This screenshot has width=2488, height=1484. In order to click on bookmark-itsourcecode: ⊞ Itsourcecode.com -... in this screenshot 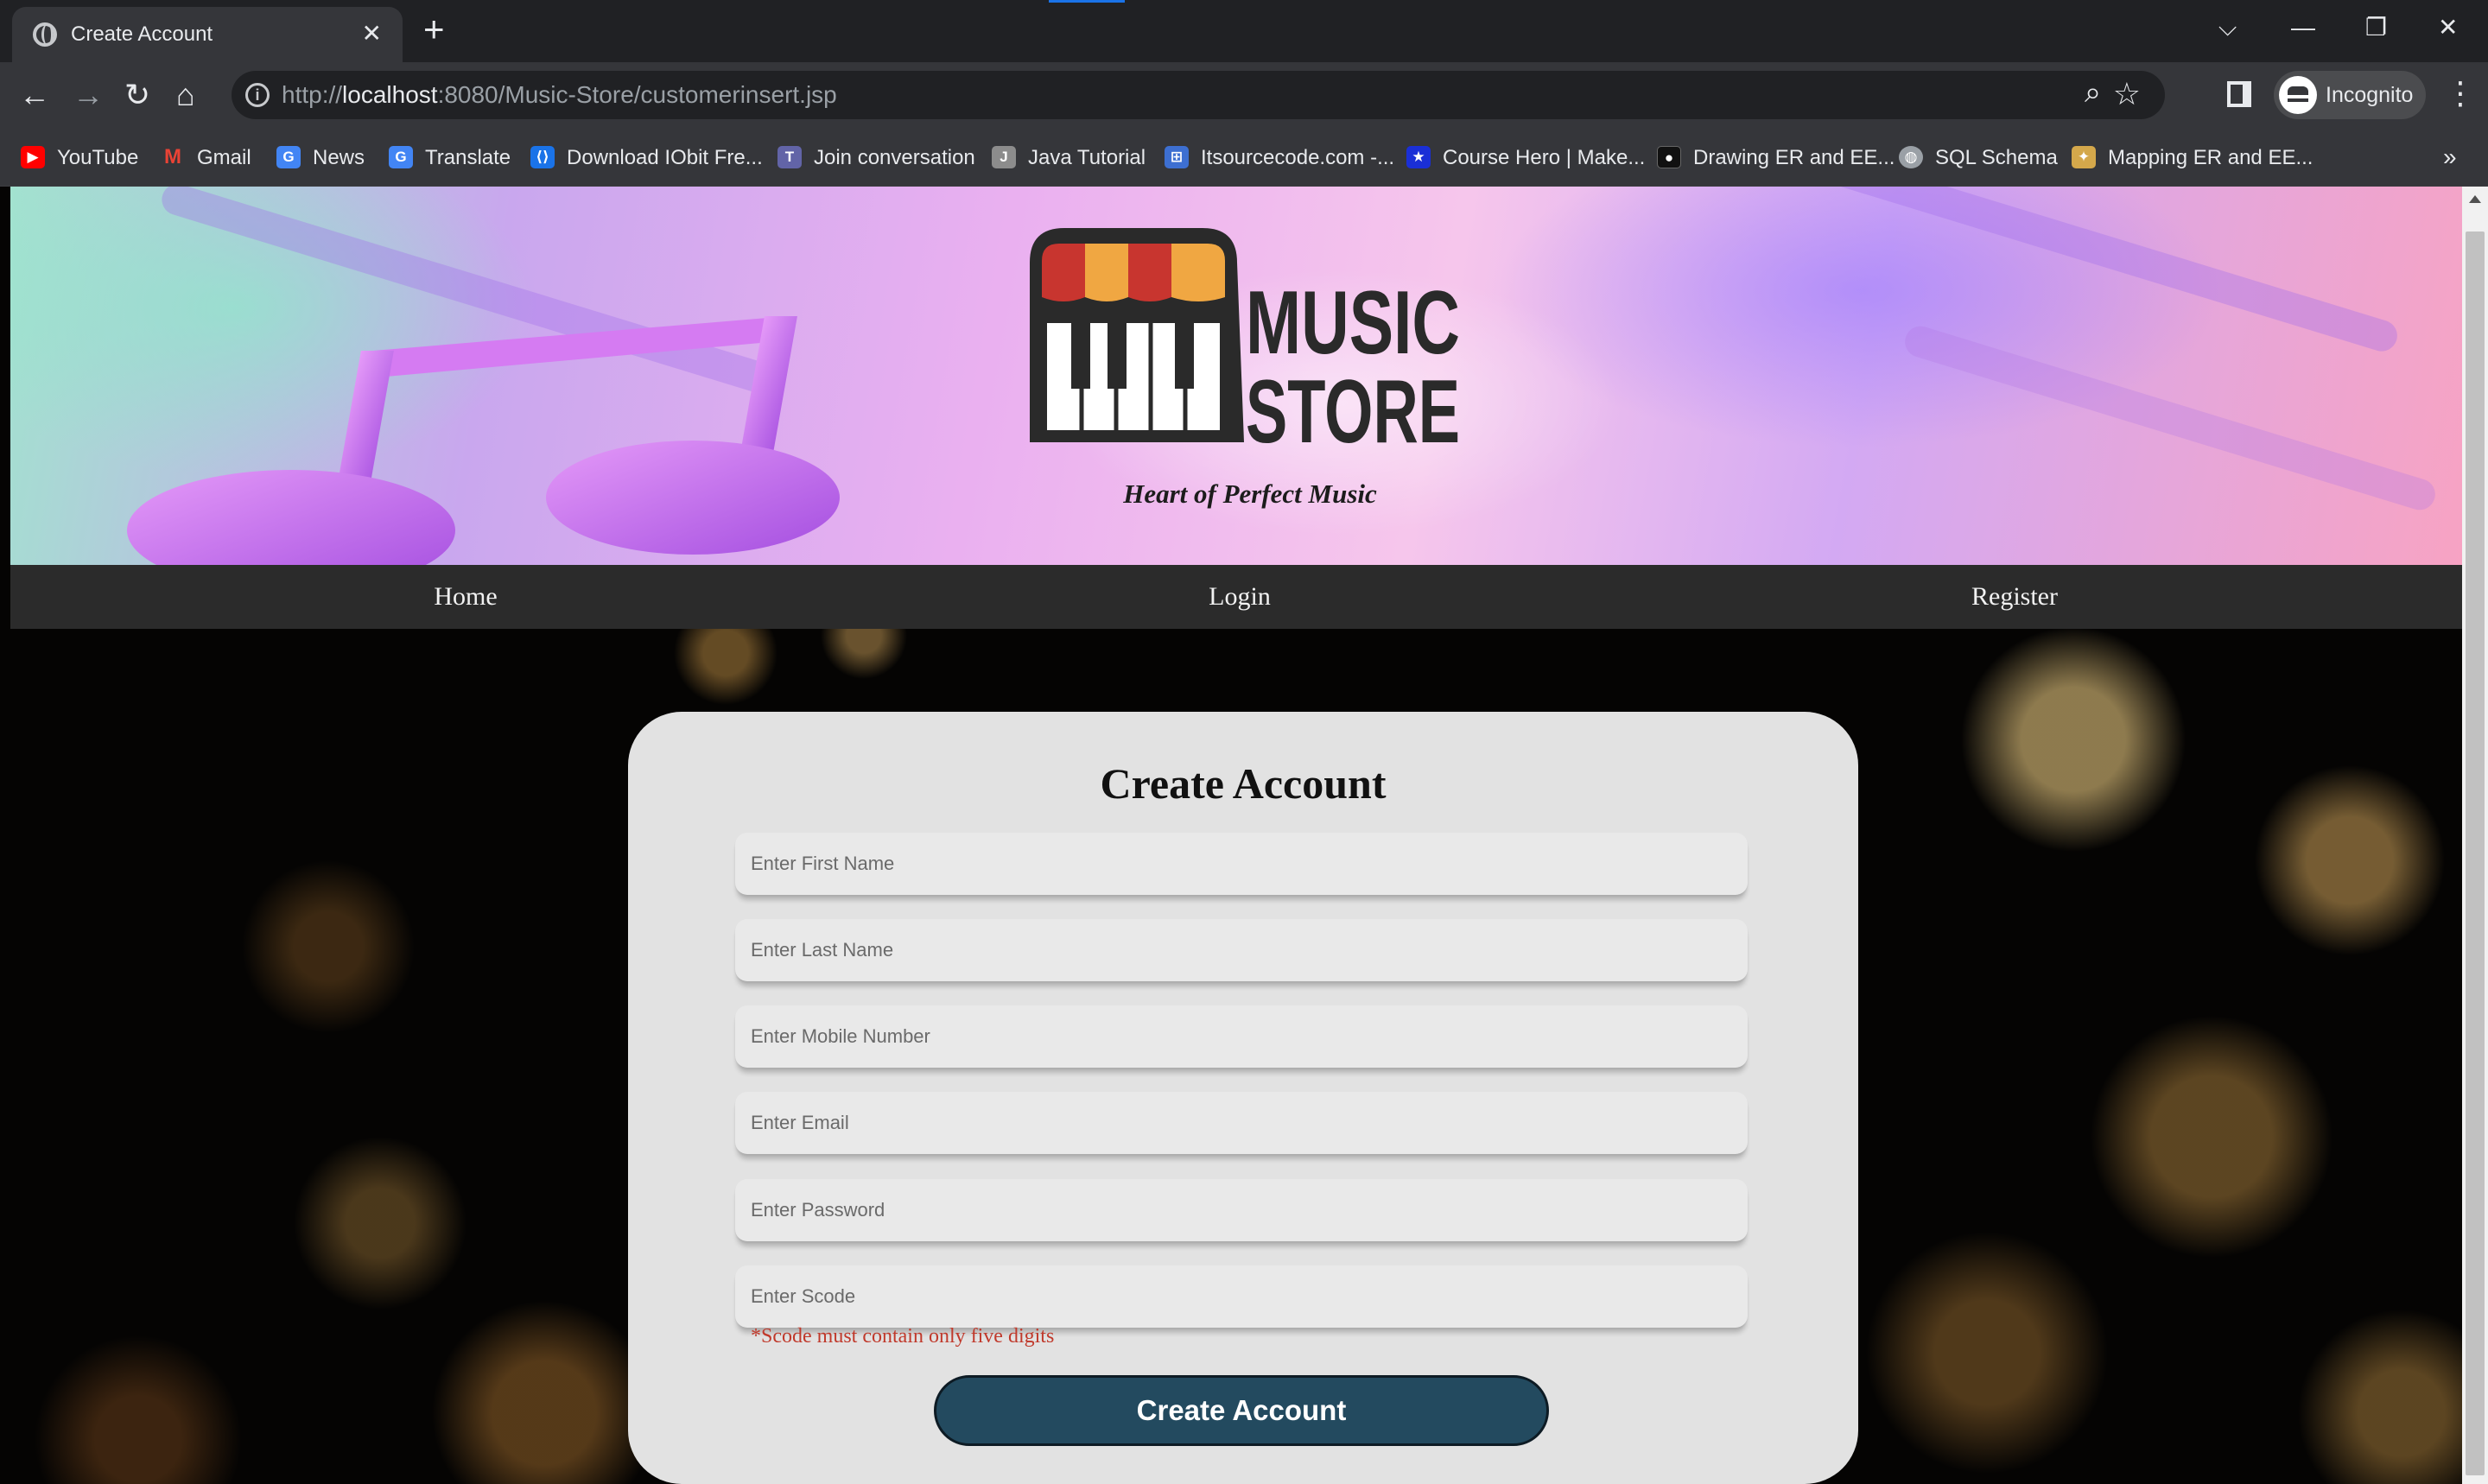, I will do `click(1279, 158)`.